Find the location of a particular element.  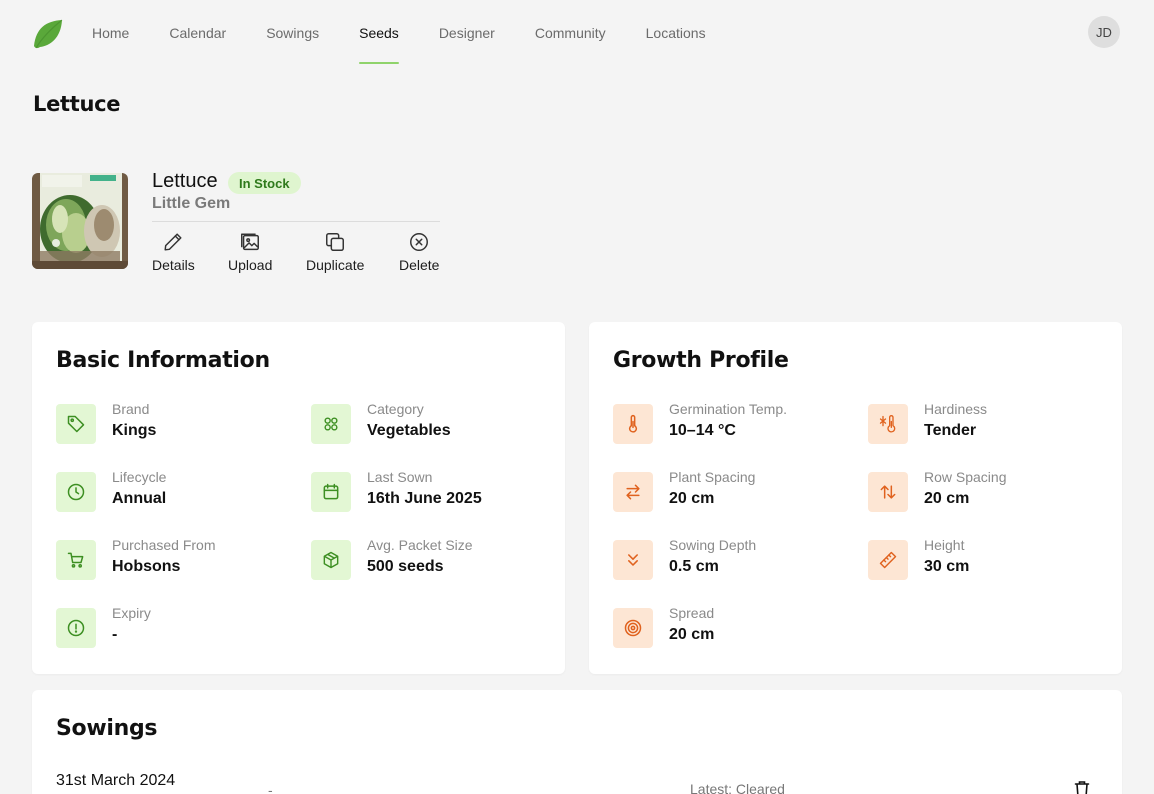

brand-value: Kings is located at coordinates (134, 430).